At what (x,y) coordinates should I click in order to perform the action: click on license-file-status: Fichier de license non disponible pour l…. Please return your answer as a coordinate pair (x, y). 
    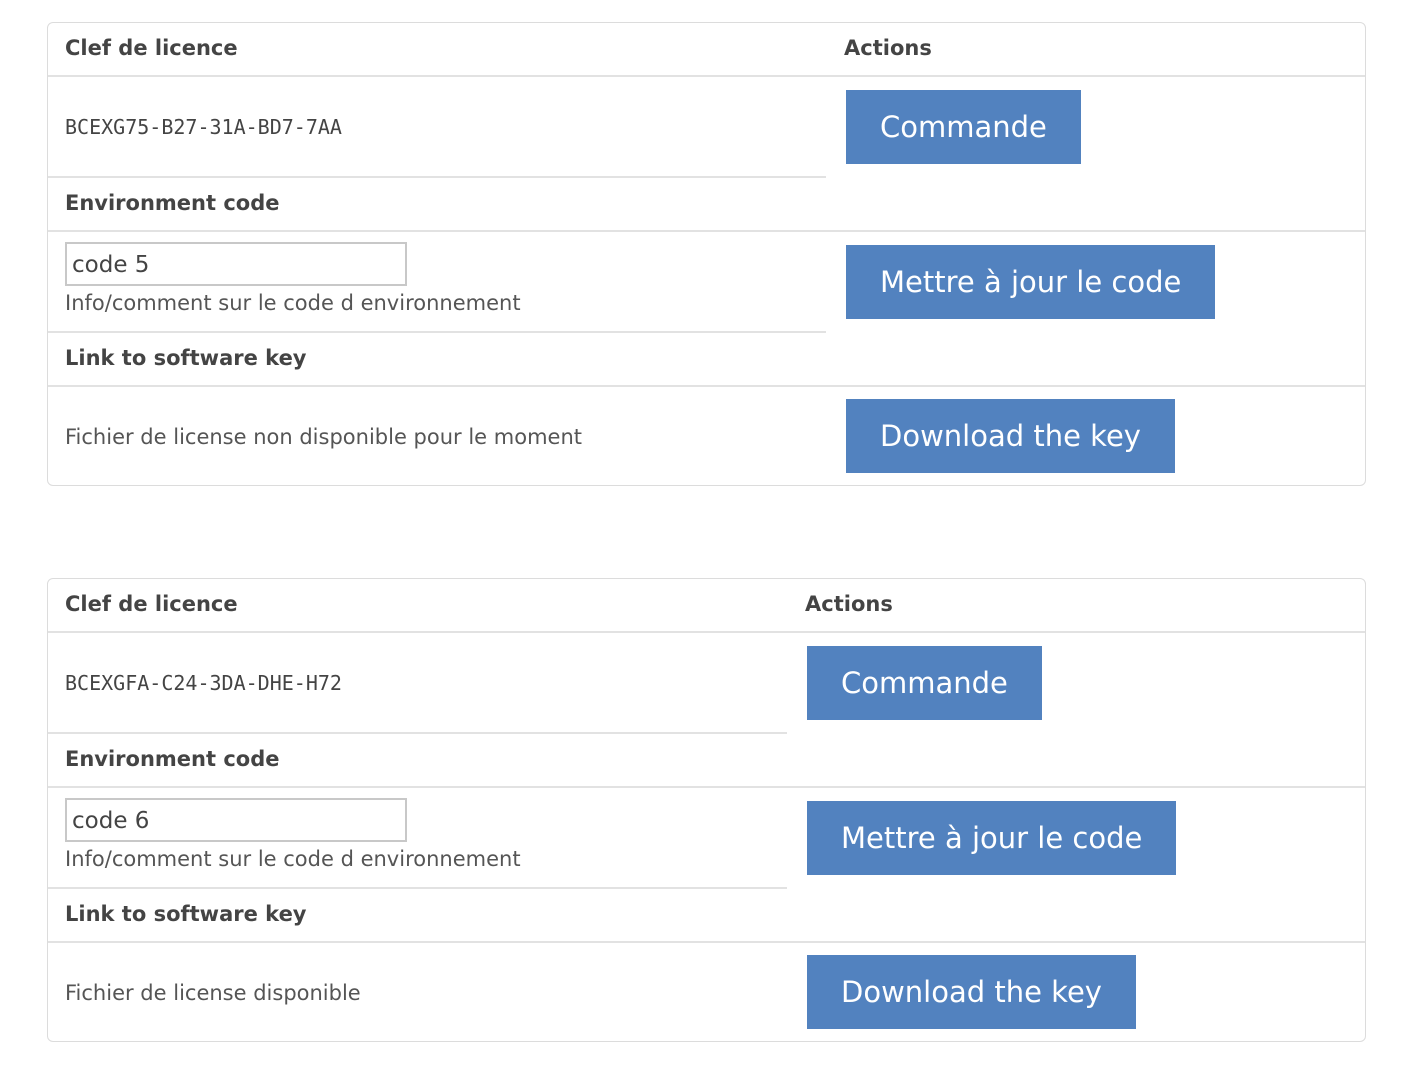
    Looking at the image, I should click on (323, 437).